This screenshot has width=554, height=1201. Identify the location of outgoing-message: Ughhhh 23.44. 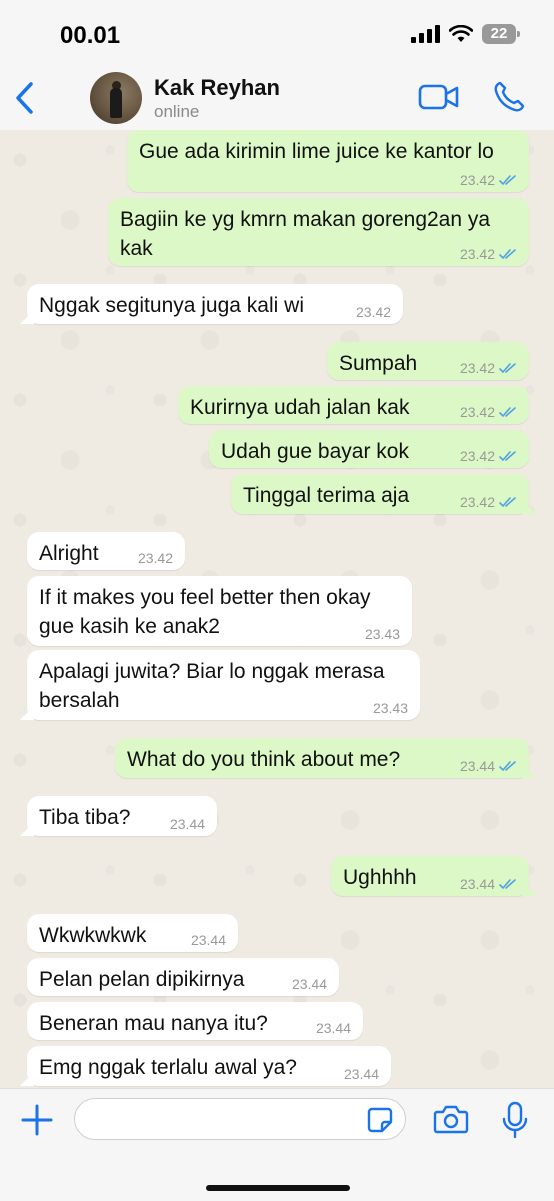
(430, 876).